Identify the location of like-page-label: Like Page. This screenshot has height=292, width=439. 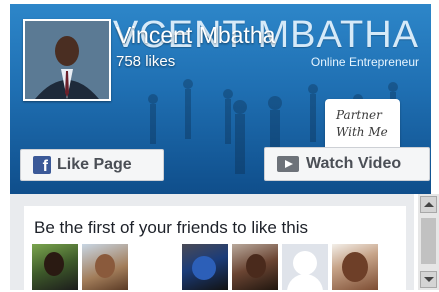
(94, 164).